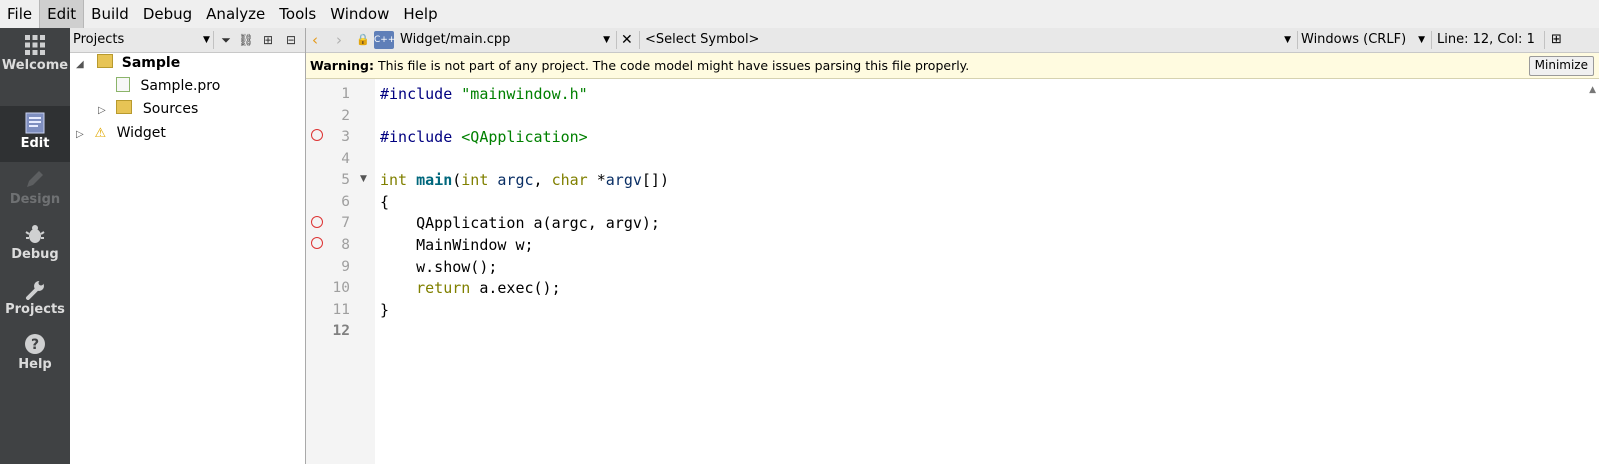 The width and height of the screenshot is (1599, 464). I want to click on line-number: 2, so click(345, 116).